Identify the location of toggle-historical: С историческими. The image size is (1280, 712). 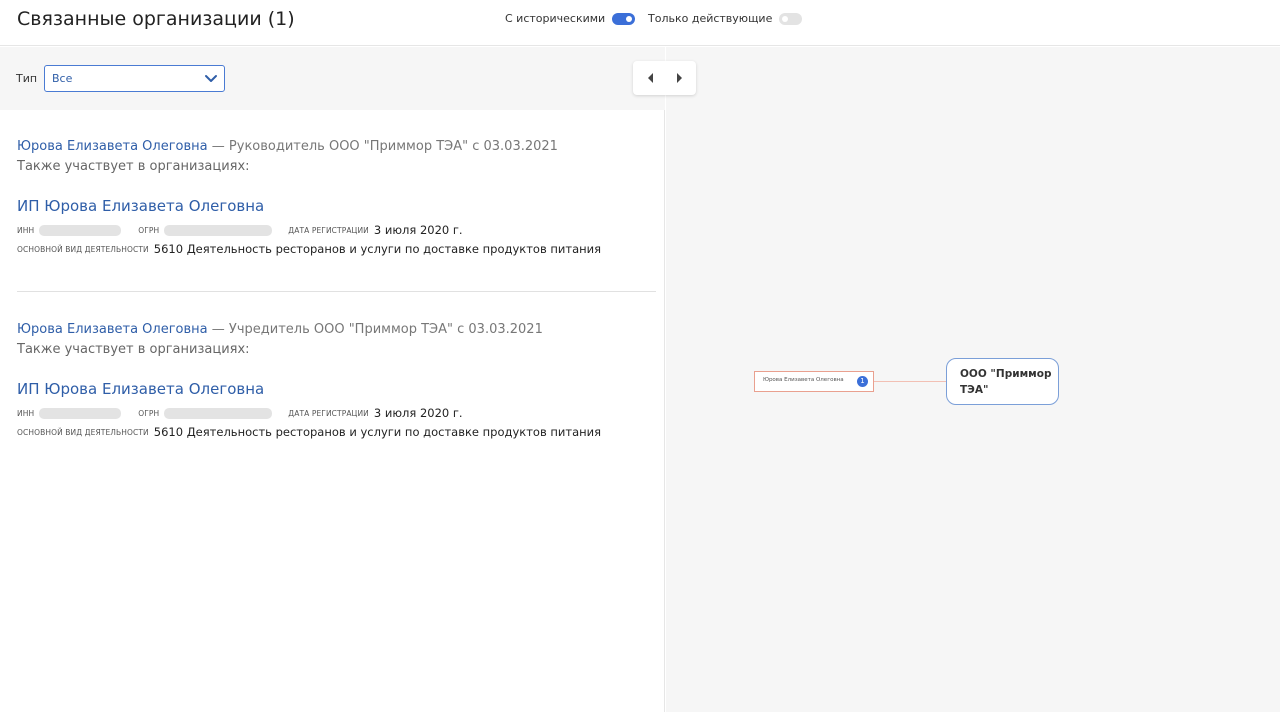
(570, 18).